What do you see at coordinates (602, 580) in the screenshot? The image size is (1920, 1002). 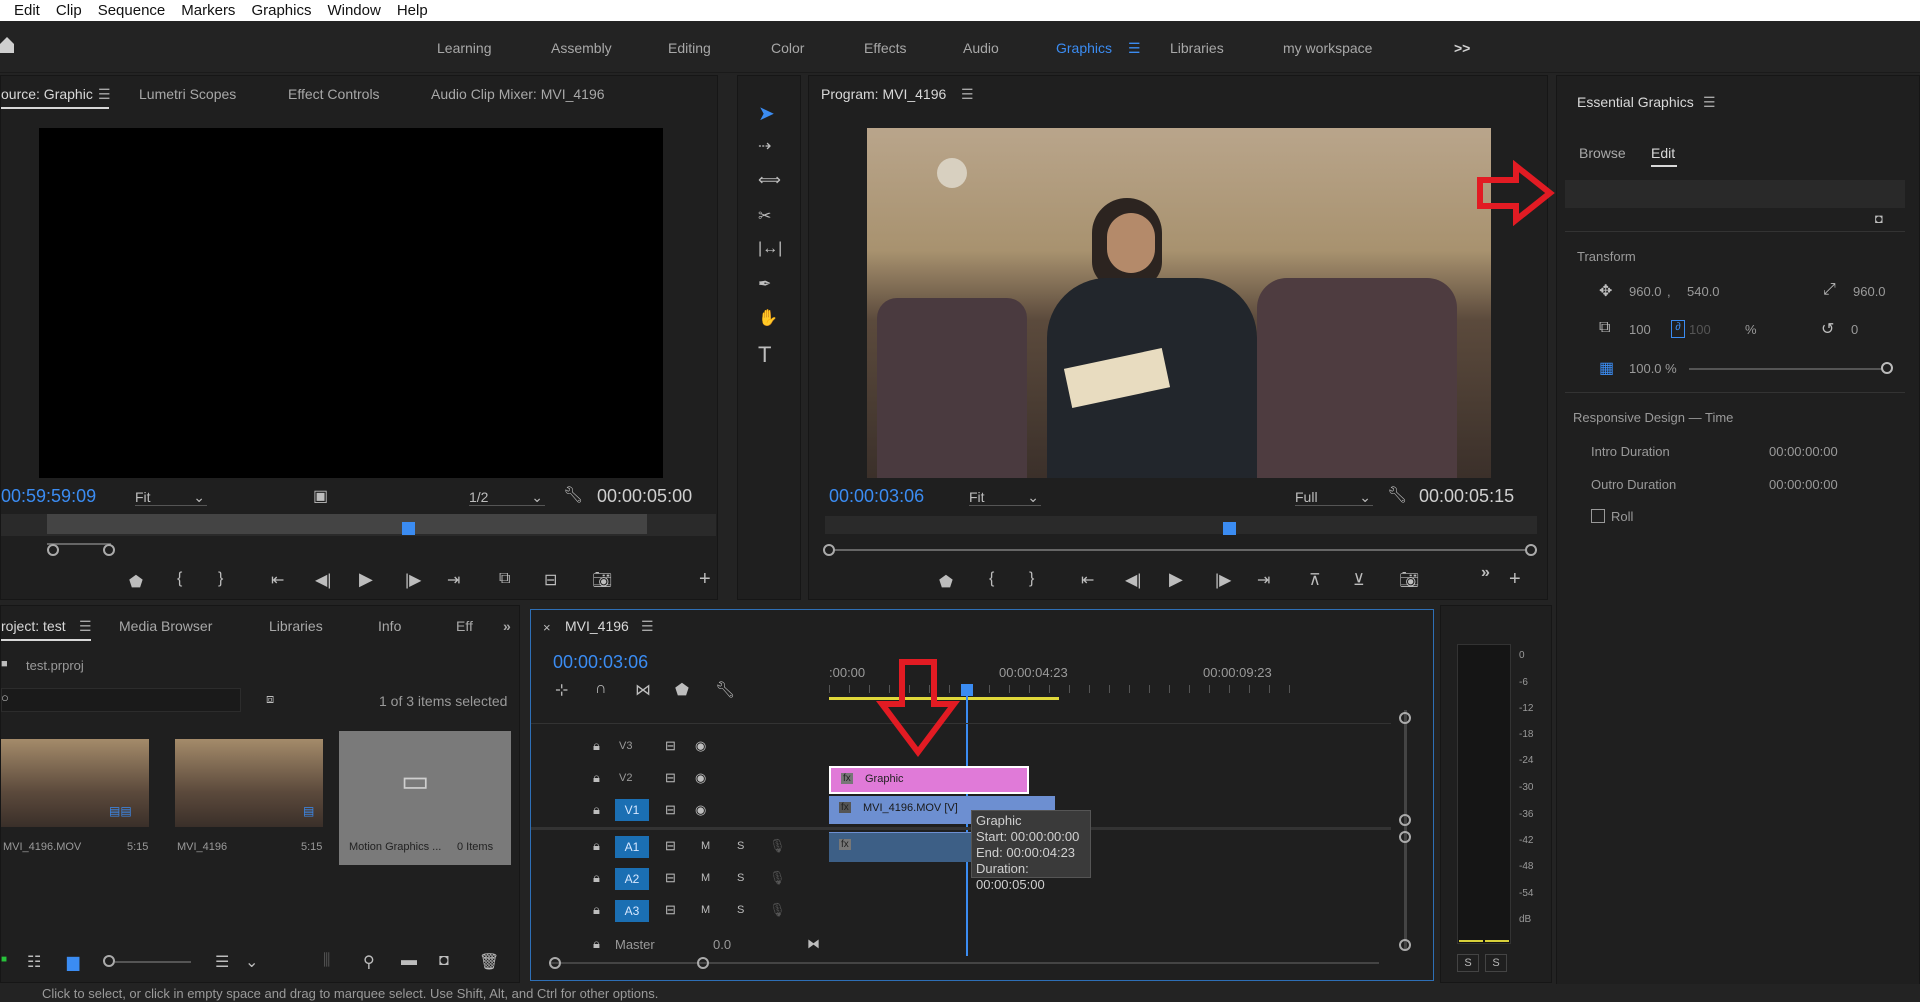 I see `export-frame-icon: 📷︎` at bounding box center [602, 580].